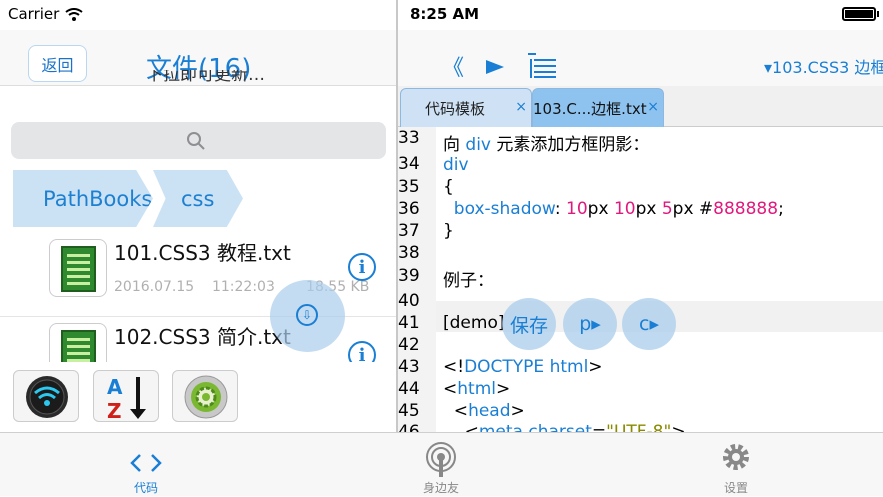 The height and width of the screenshot is (497, 883). I want to click on code-line: [demo], so click(473, 323).